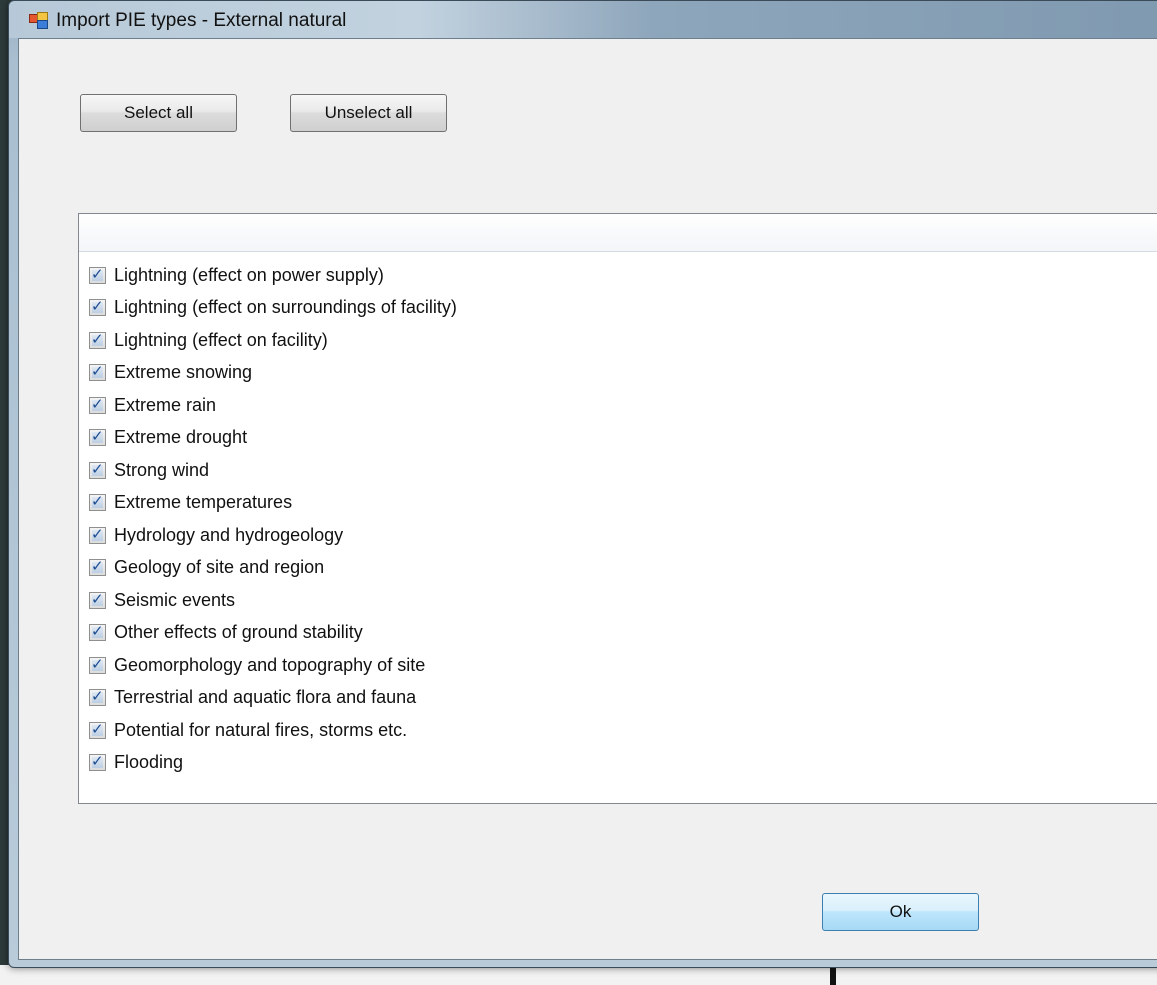  Describe the element at coordinates (273, 470) in the screenshot. I see `list-item: ✓ Strong wind` at that location.